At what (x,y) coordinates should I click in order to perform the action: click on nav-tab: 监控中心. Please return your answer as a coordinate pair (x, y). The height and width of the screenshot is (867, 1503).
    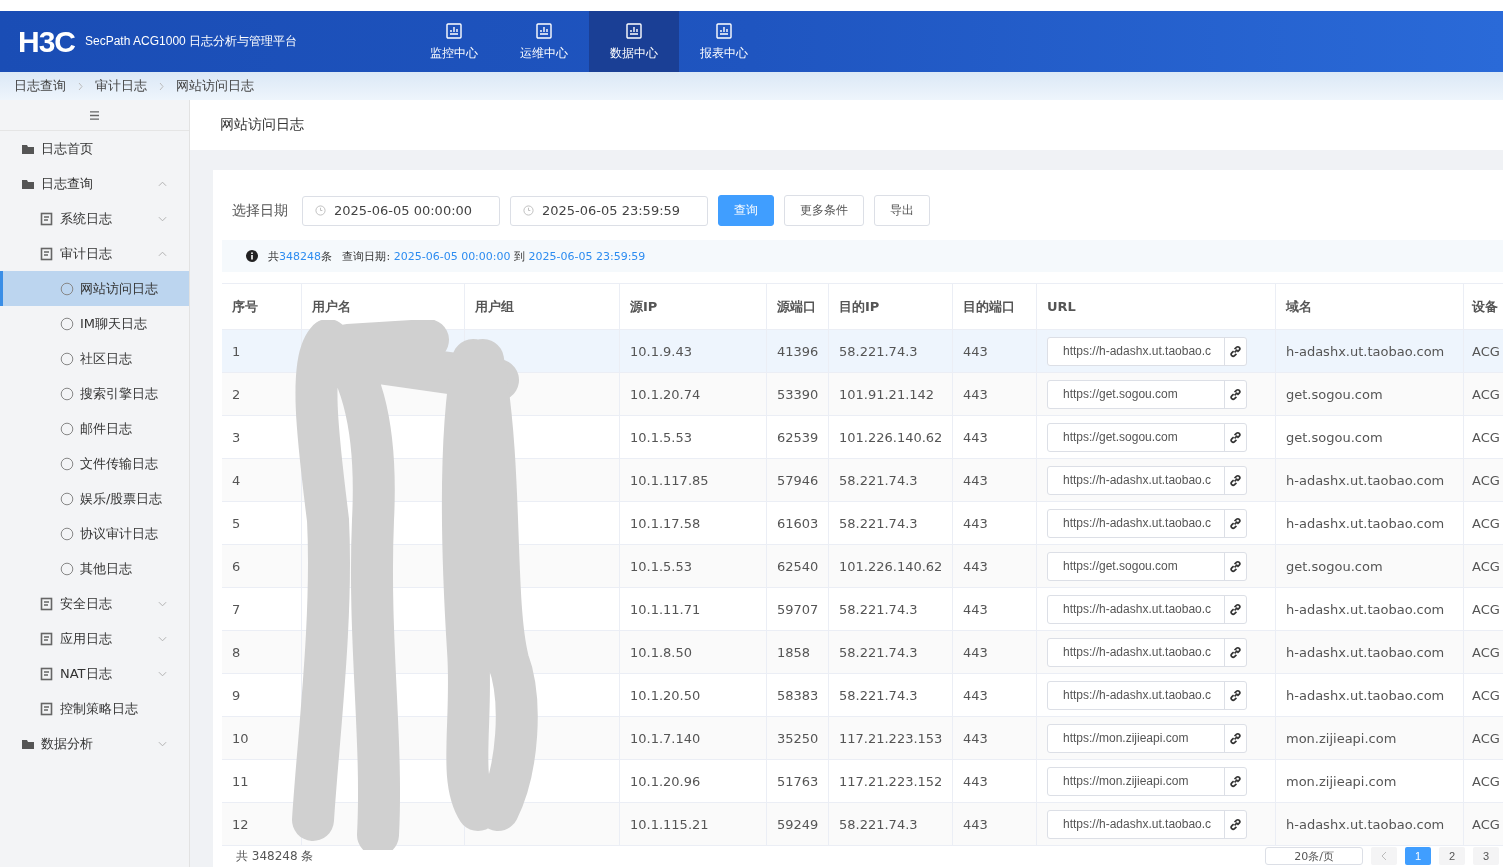
    Looking at the image, I should click on (454, 41).